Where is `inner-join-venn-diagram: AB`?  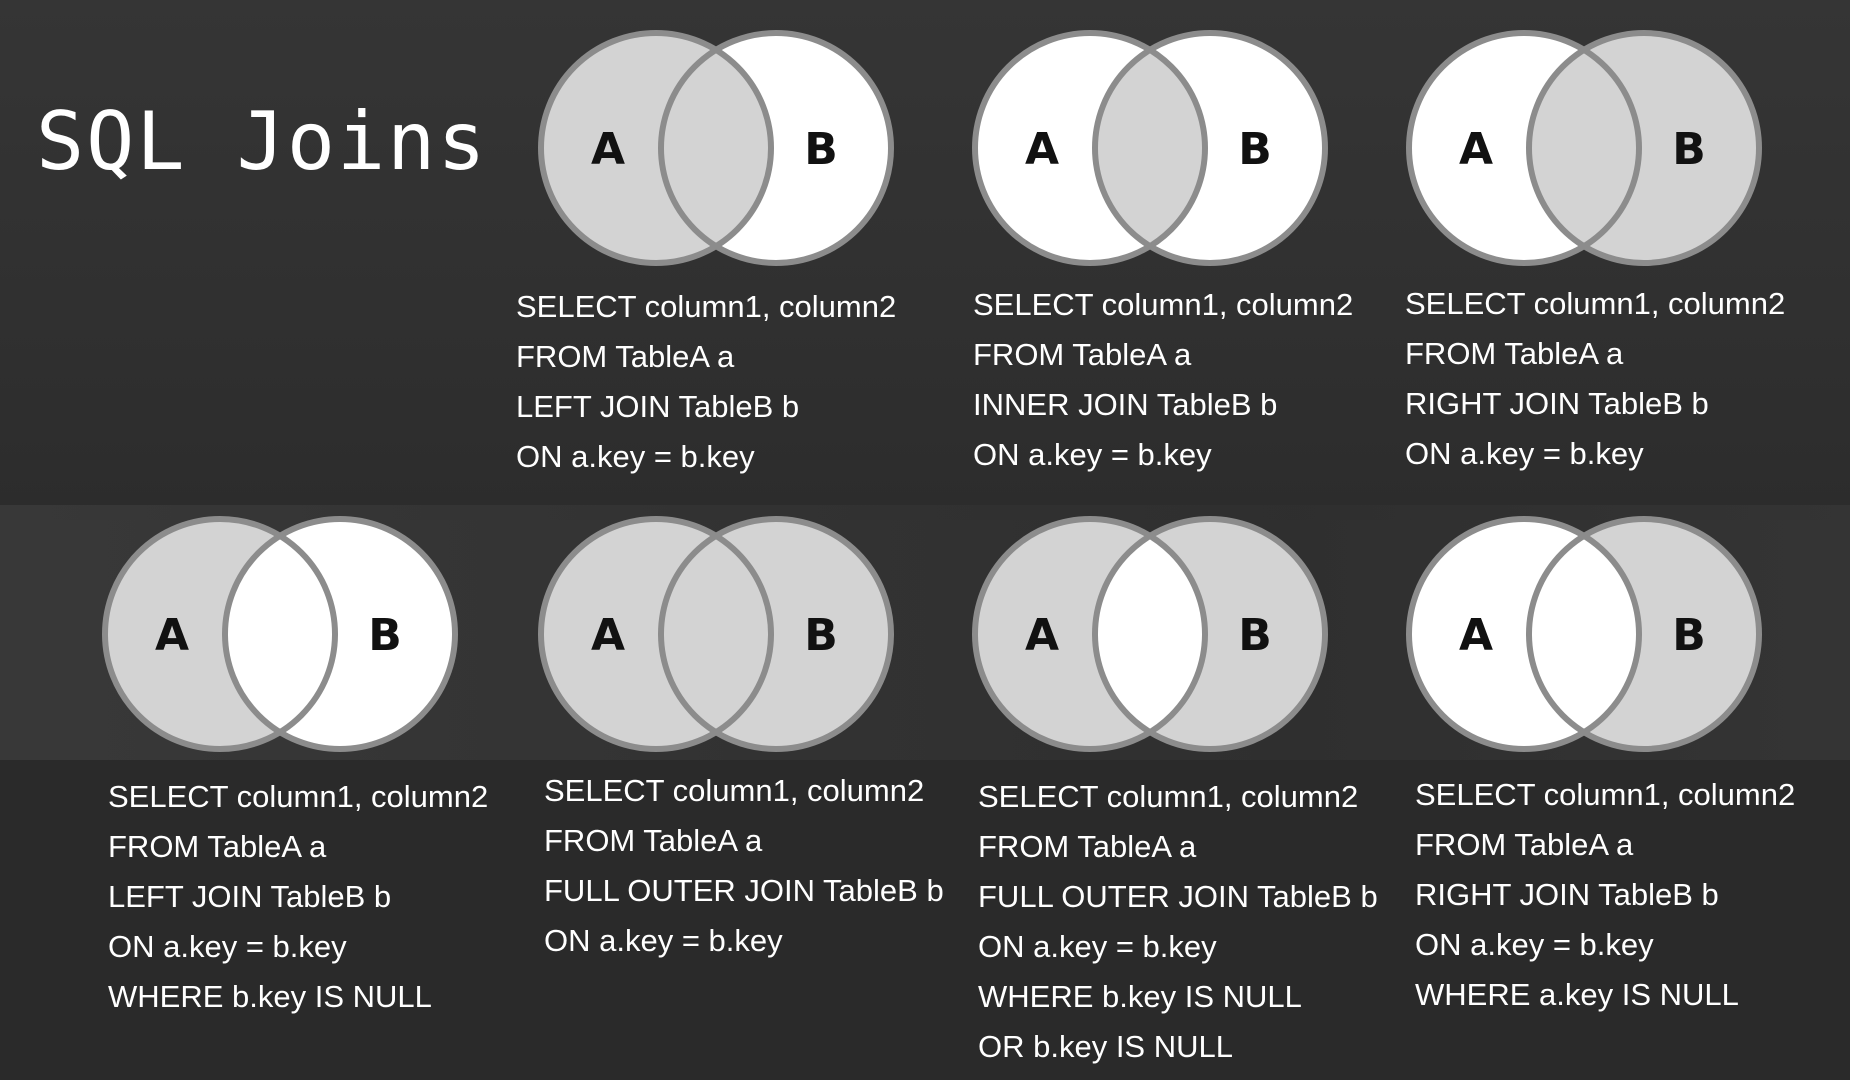 inner-join-venn-diagram: AB is located at coordinates (1150, 148).